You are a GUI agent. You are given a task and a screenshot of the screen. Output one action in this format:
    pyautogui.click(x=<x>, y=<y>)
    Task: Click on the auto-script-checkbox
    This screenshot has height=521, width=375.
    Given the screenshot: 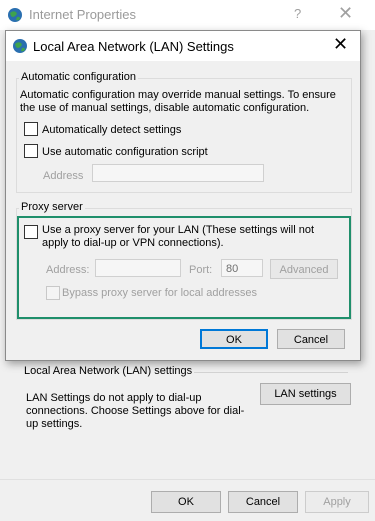 What is the action you would take?
    pyautogui.click(x=31, y=151)
    